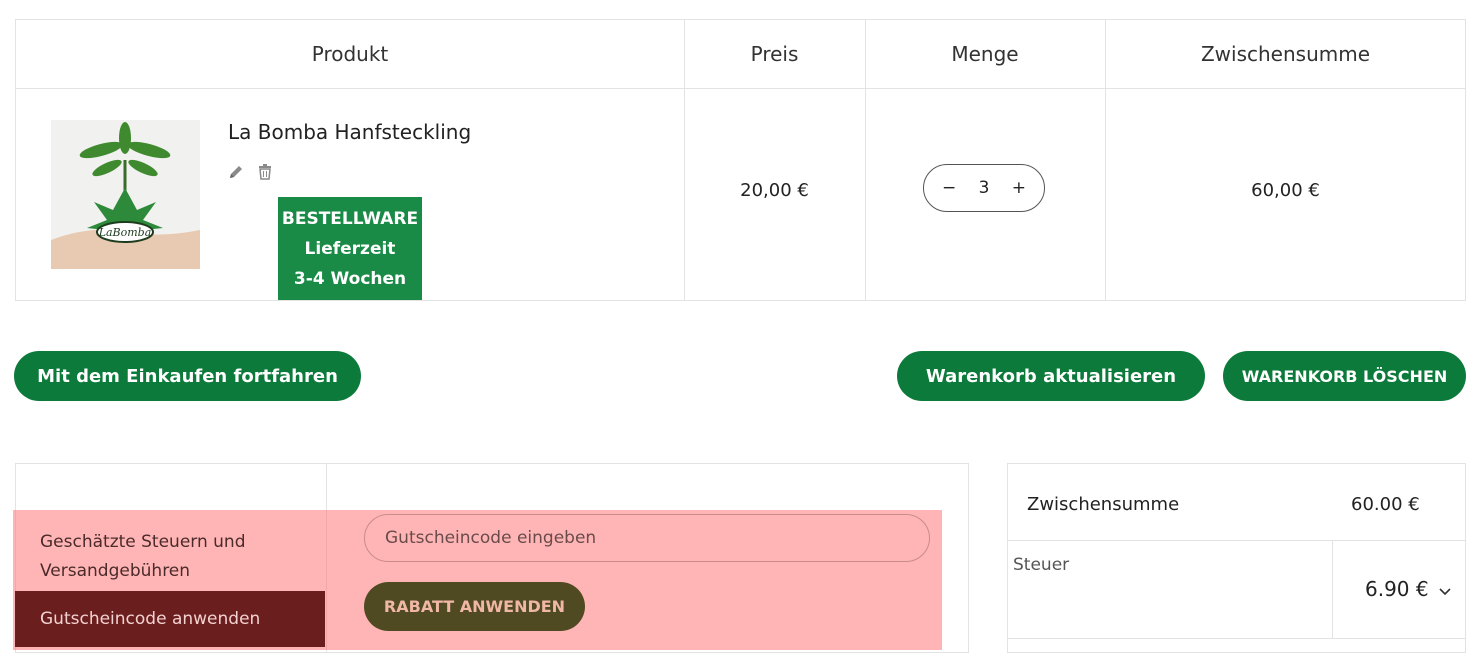  I want to click on col-header-product: Produkt, so click(350, 54).